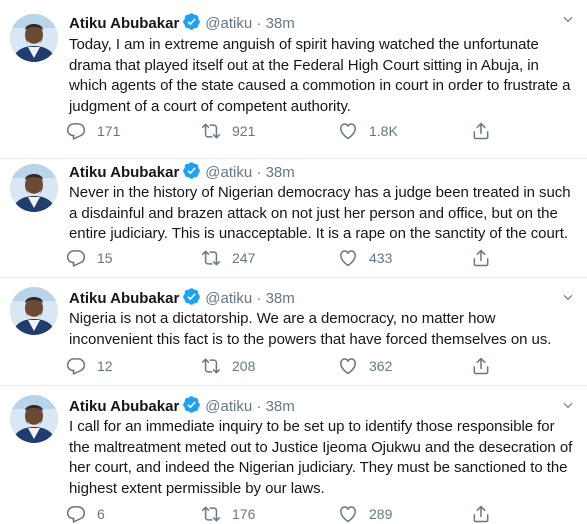 The image size is (587, 524). Describe the element at coordinates (383, 131) in the screenshot. I see `like-count: 1.8K` at that location.